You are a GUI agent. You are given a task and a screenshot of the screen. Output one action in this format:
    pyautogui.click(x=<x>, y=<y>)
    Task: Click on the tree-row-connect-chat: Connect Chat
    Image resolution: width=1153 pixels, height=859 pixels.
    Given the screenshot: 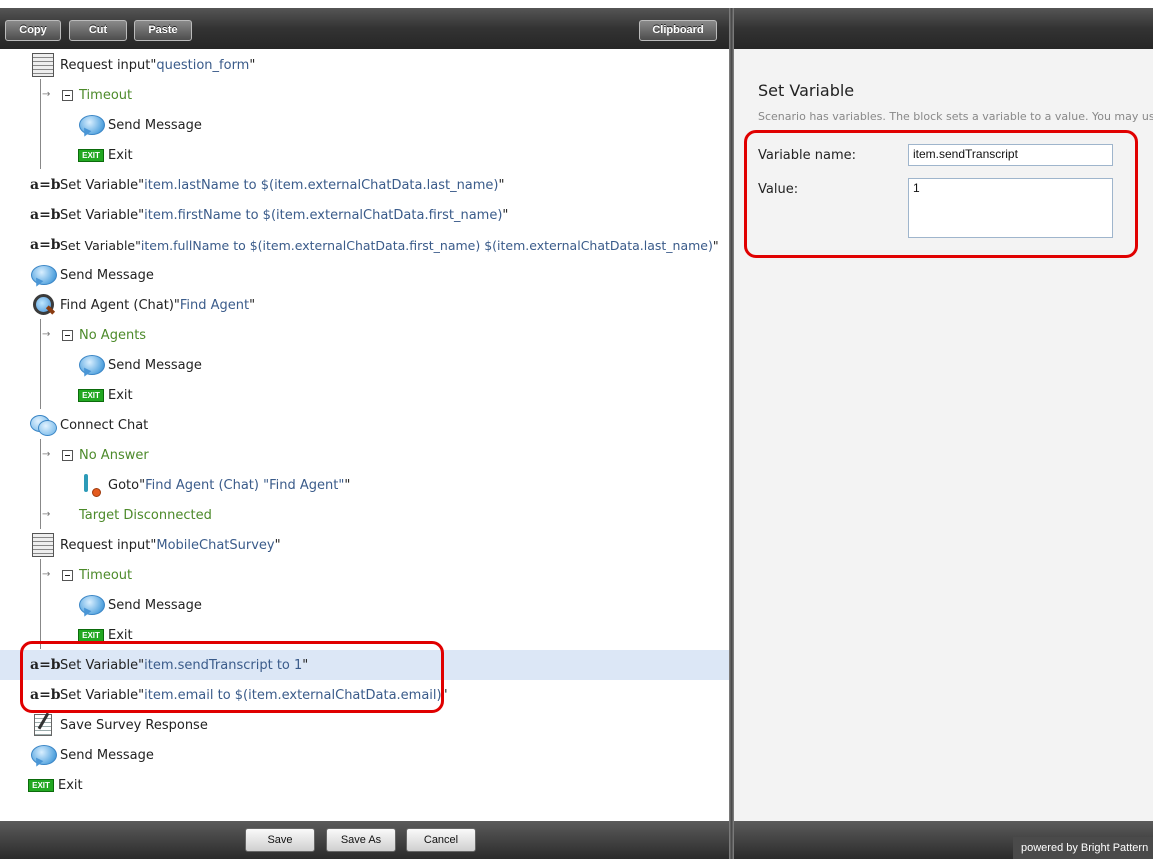 What is the action you would take?
    pyautogui.click(x=364, y=425)
    